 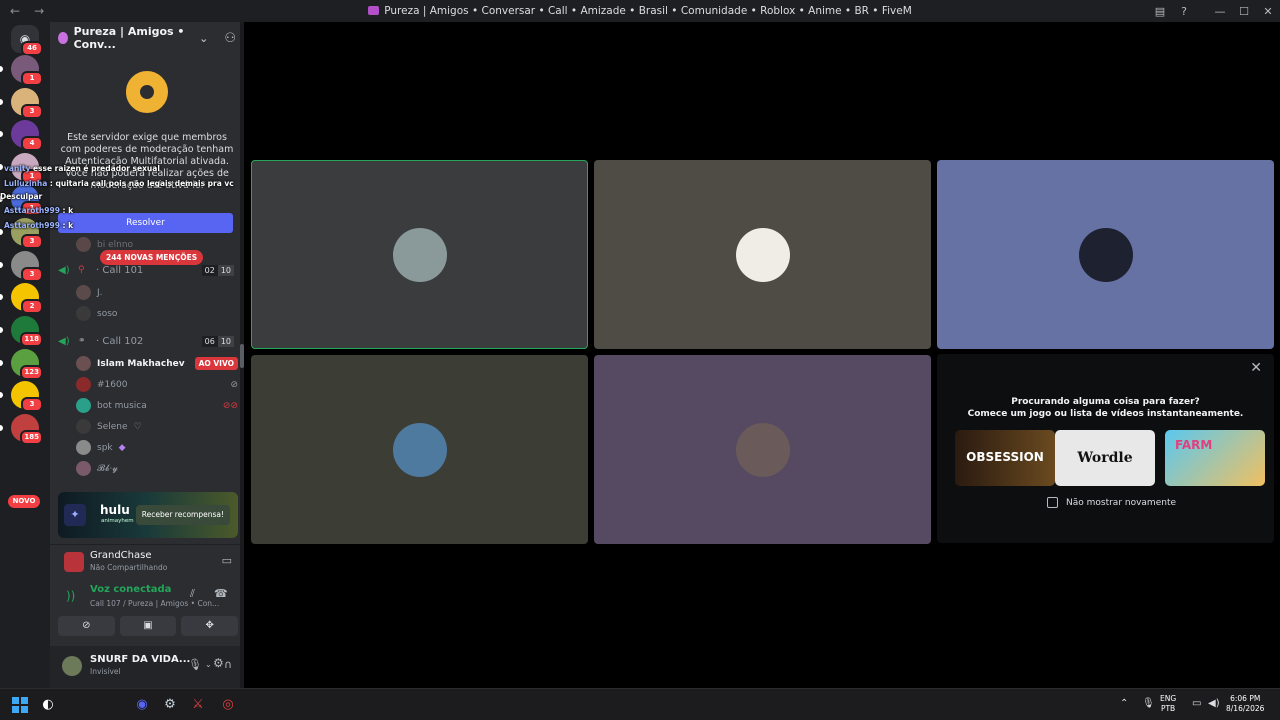 I want to click on chevron-up-icon: ⌃, so click(x=1124, y=703).